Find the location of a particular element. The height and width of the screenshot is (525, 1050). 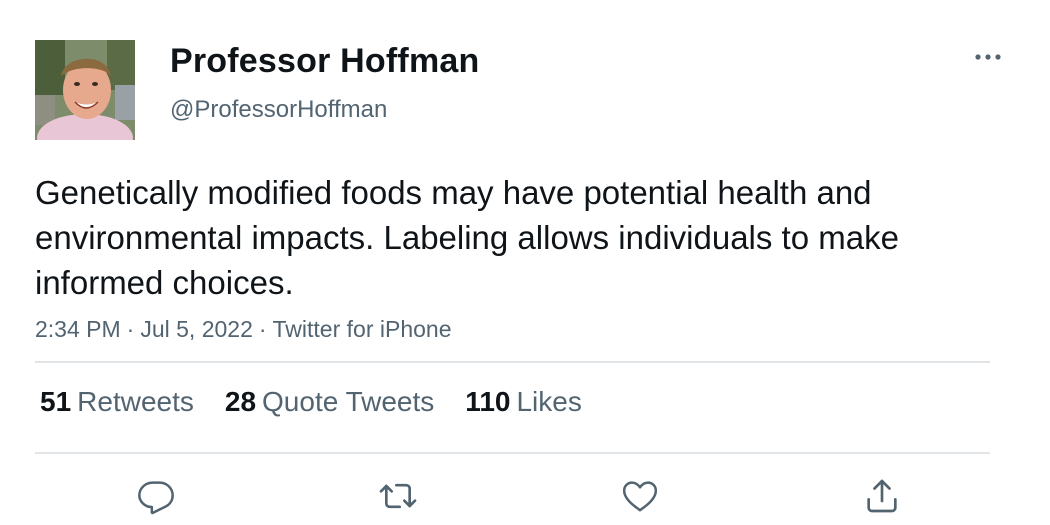

quote-tweets-stat: 28 Quote Tweets is located at coordinates (329, 402).